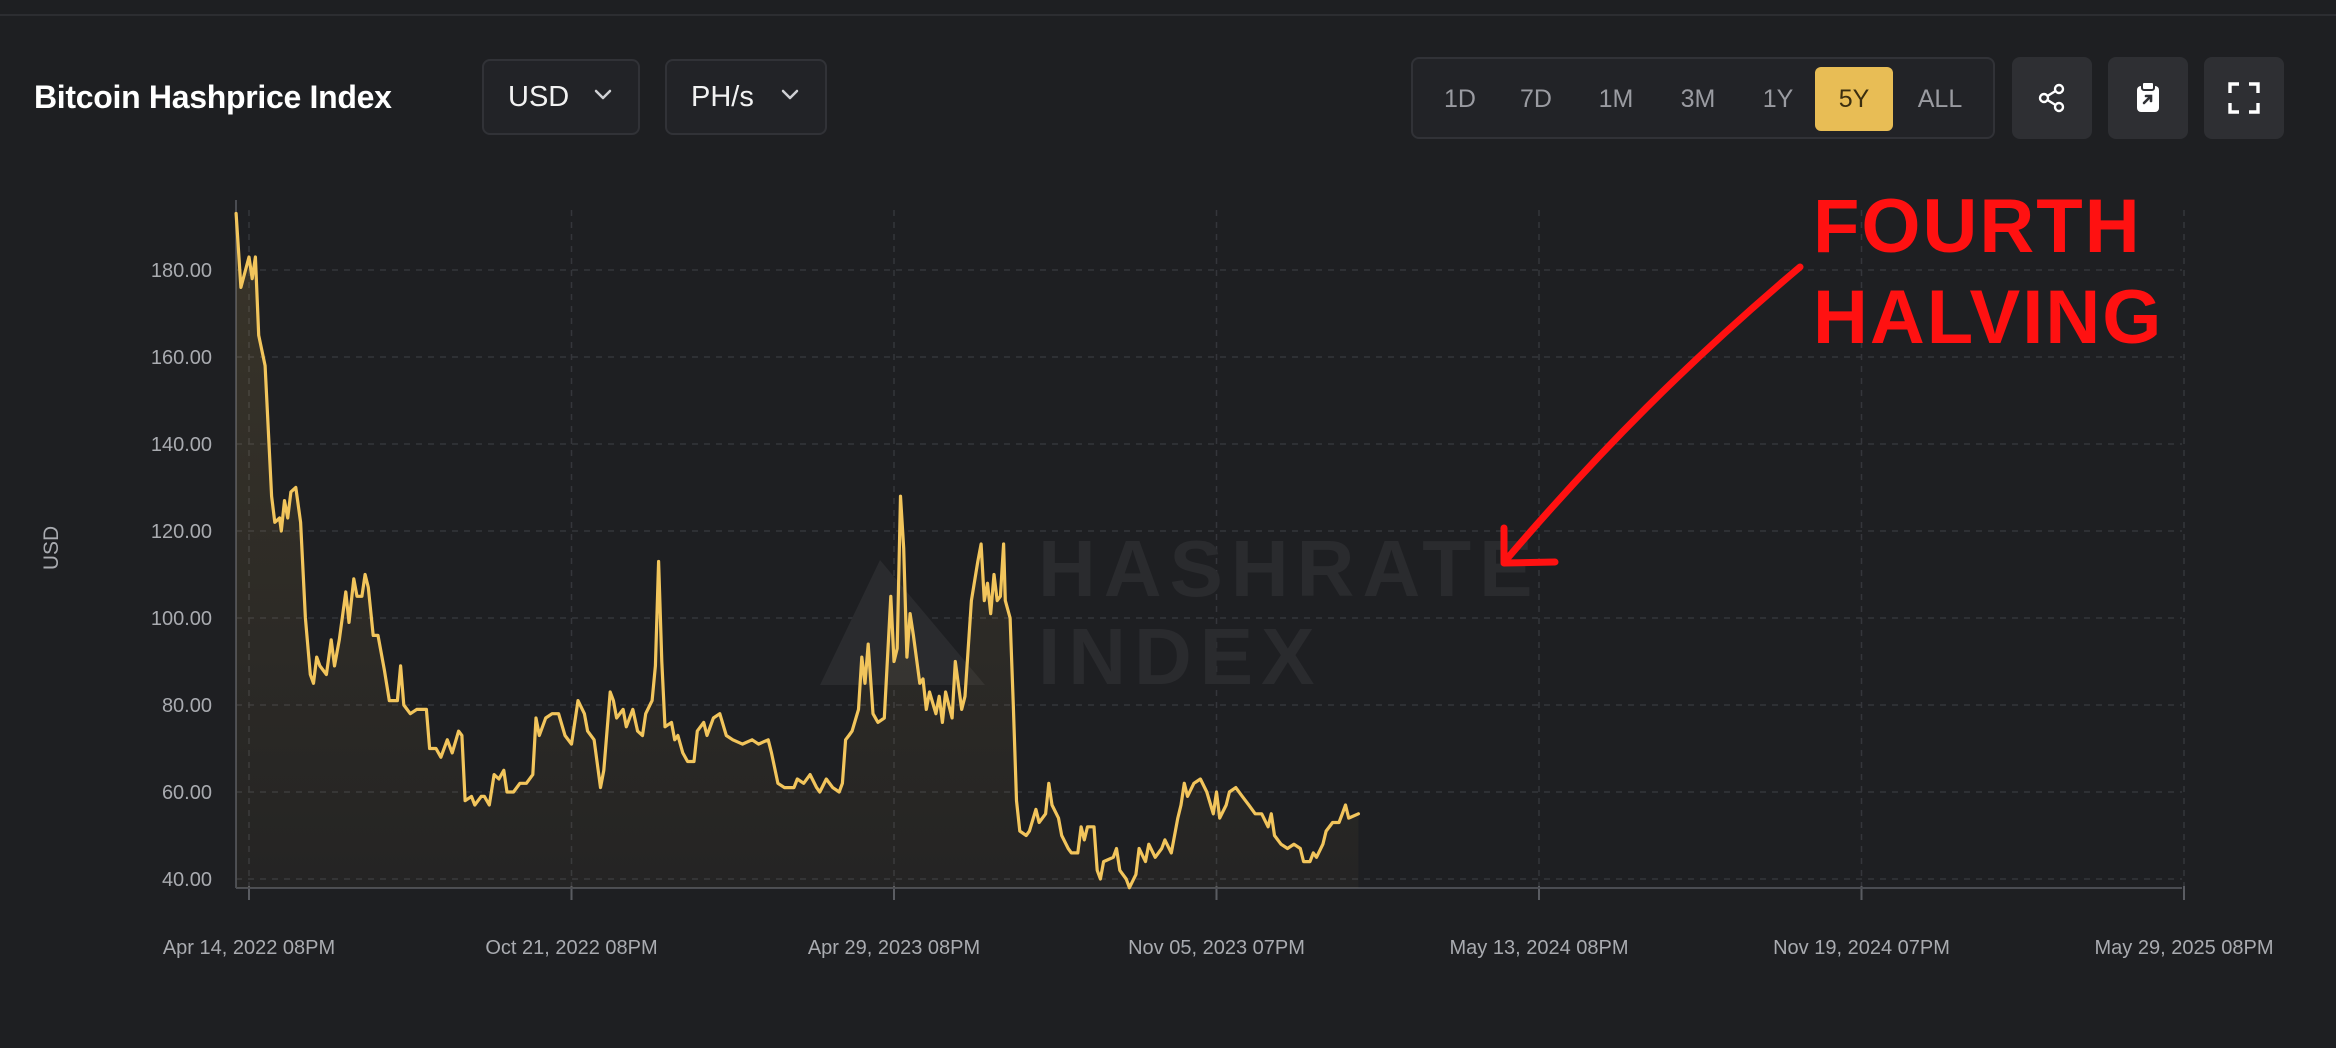 This screenshot has height=1048, width=2336. What do you see at coordinates (181, 445) in the screenshot?
I see `y-tick-label: 140.00` at bounding box center [181, 445].